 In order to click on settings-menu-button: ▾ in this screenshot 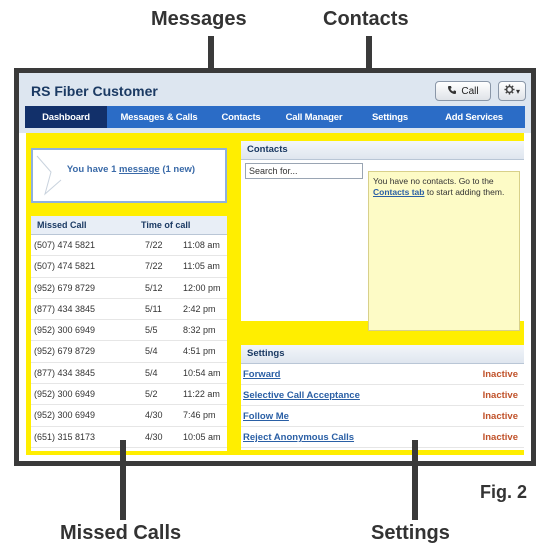, I will do `click(512, 91)`.